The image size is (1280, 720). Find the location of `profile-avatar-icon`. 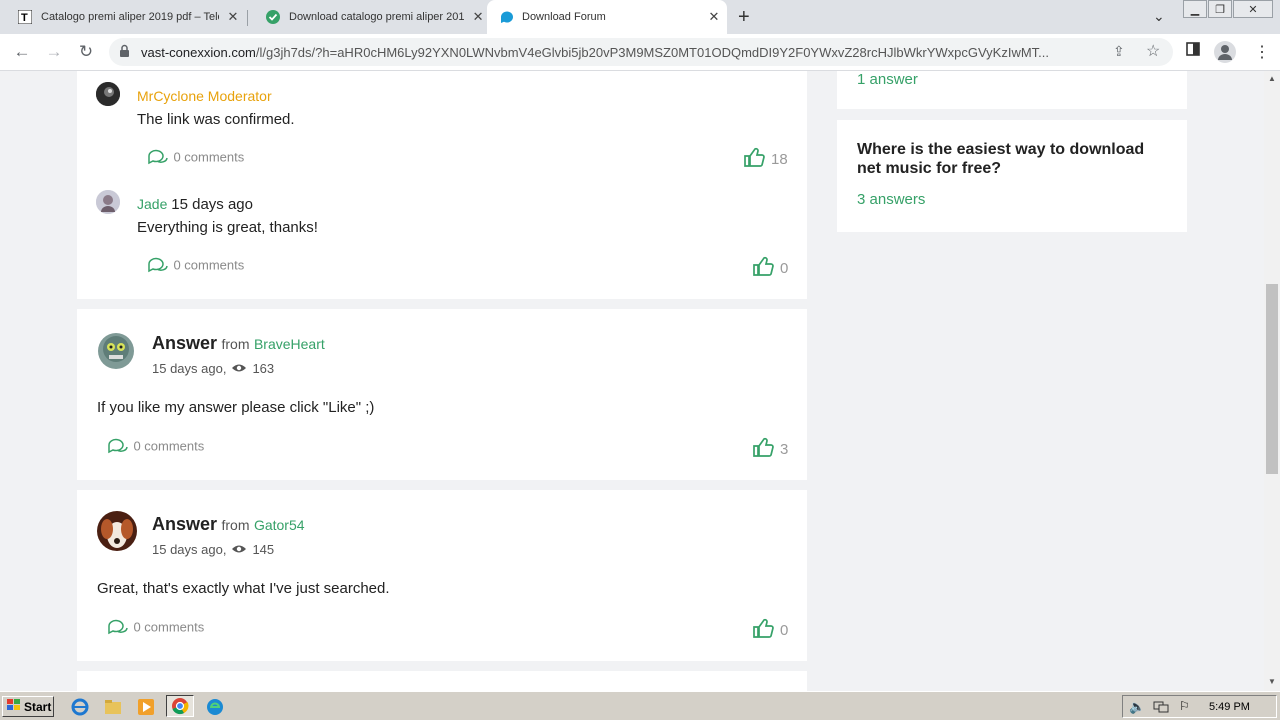

profile-avatar-icon is located at coordinates (1225, 52).